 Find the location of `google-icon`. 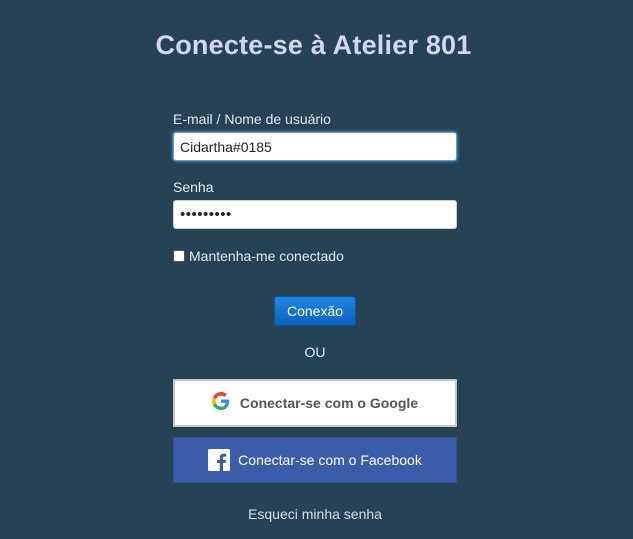

google-icon is located at coordinates (220, 403).